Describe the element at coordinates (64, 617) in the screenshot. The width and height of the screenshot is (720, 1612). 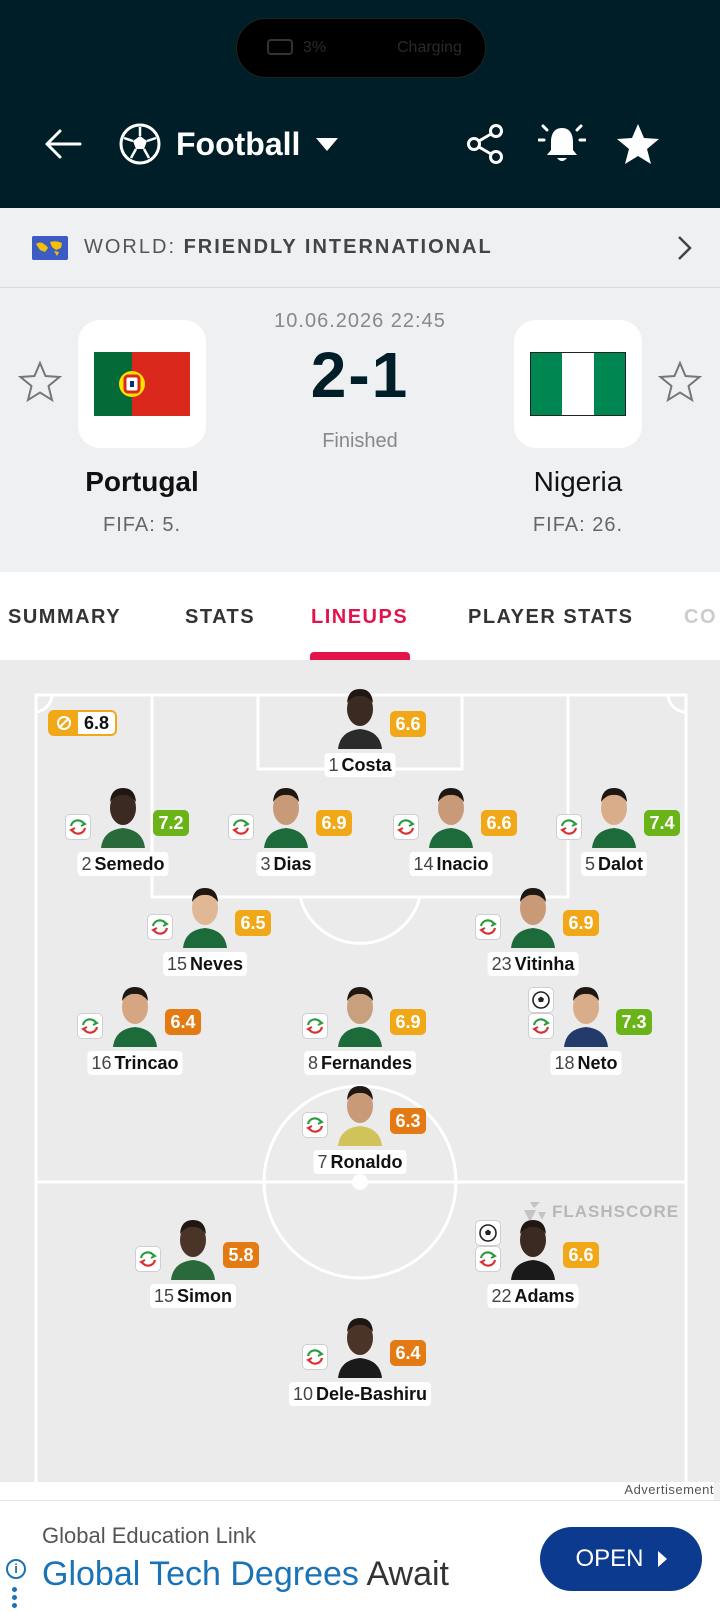
I see `tab-summary: SUMMARY` at that location.